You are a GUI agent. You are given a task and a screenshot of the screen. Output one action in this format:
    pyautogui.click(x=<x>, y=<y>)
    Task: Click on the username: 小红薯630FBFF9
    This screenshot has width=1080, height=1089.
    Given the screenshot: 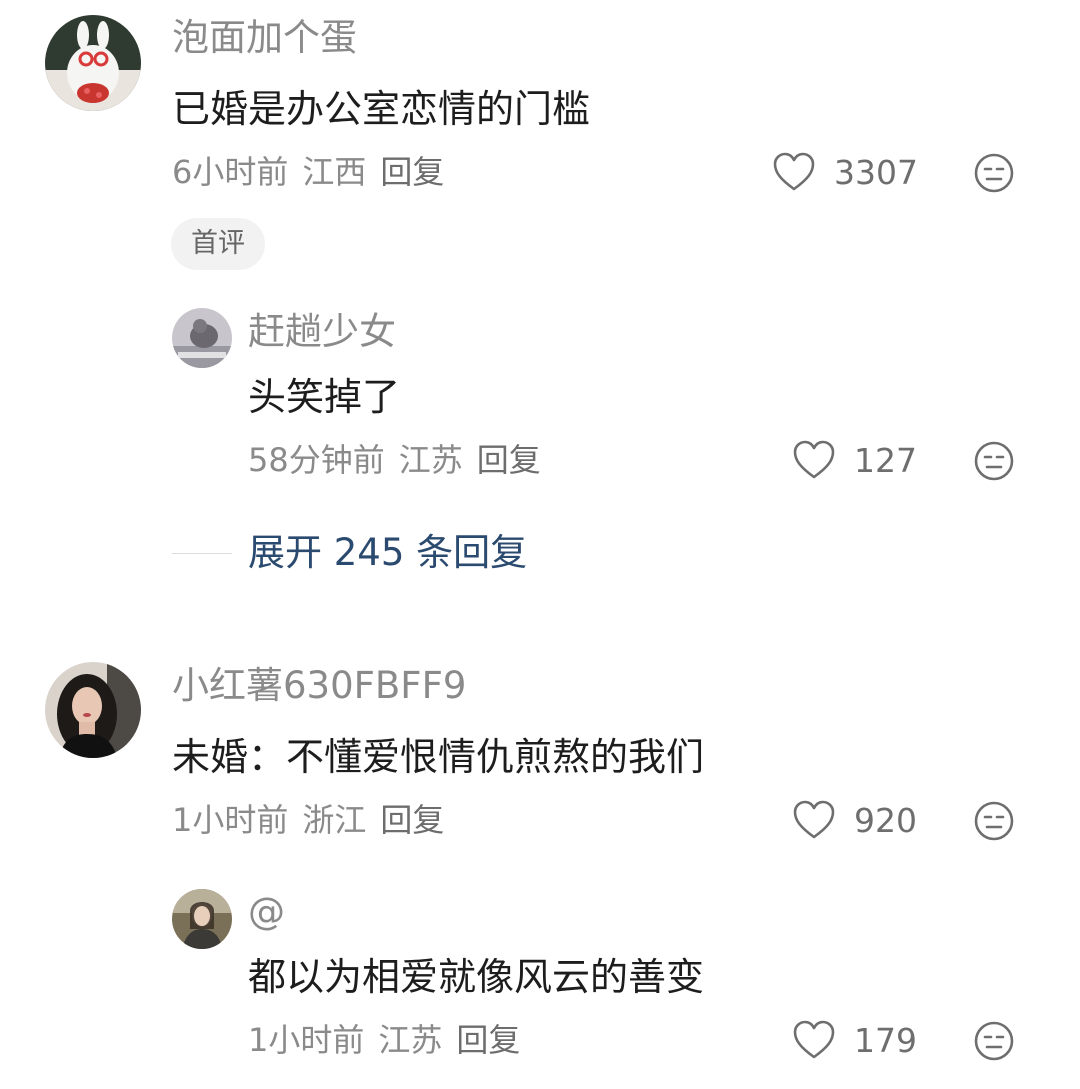 What is the action you would take?
    pyautogui.click(x=319, y=686)
    